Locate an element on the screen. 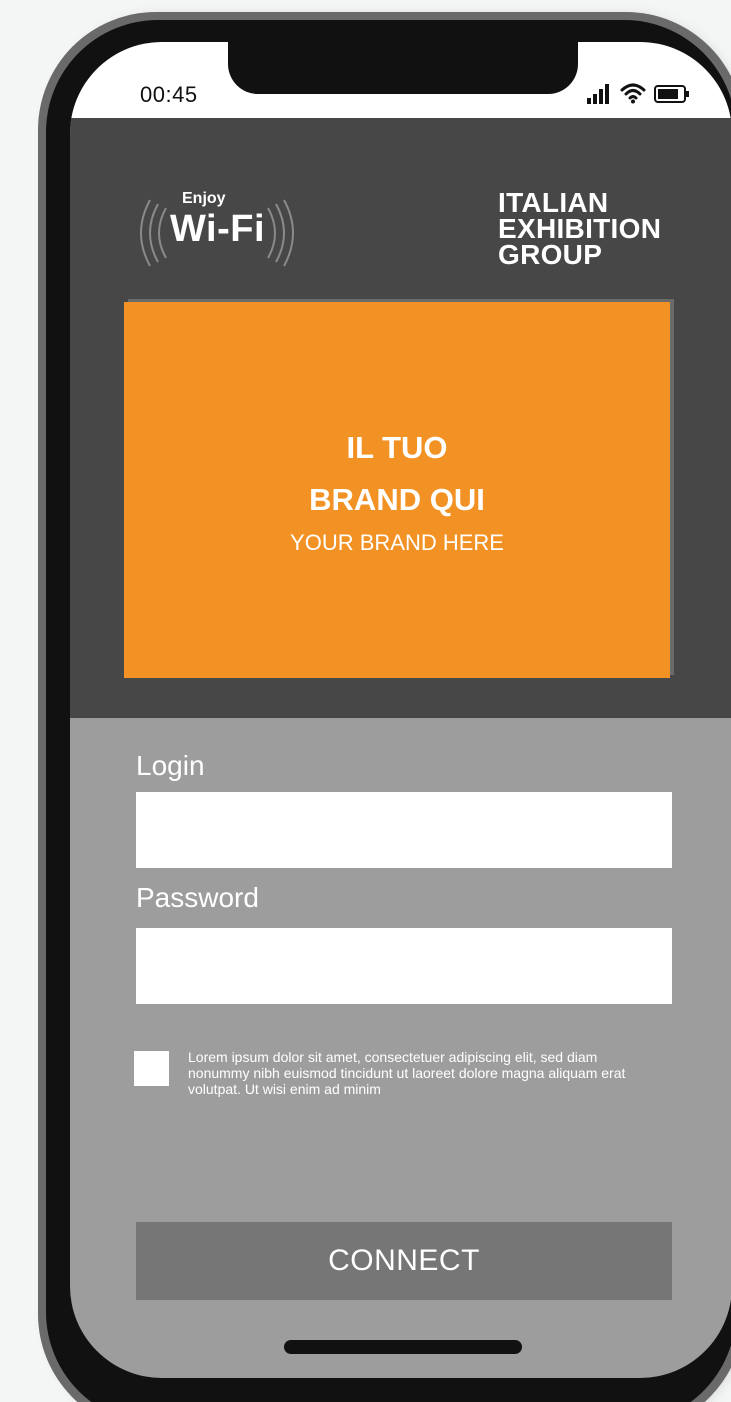 Image resolution: width=731 pixels, height=1402 pixels. cellular-signal-icon is located at coordinates (598, 94).